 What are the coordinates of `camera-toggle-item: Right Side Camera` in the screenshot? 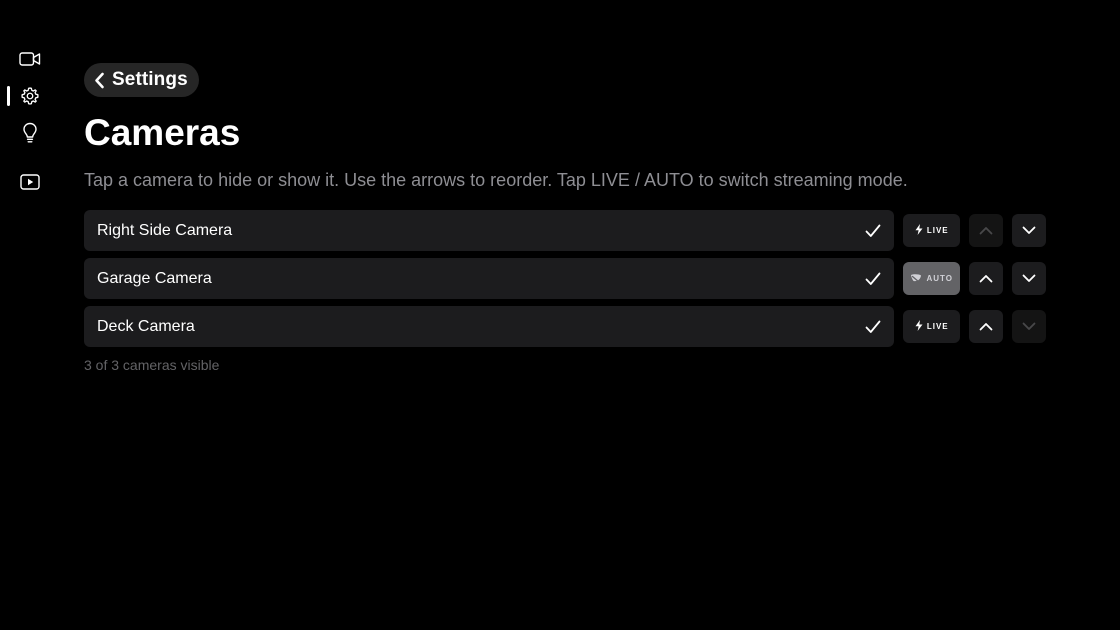 It's located at (489, 230).